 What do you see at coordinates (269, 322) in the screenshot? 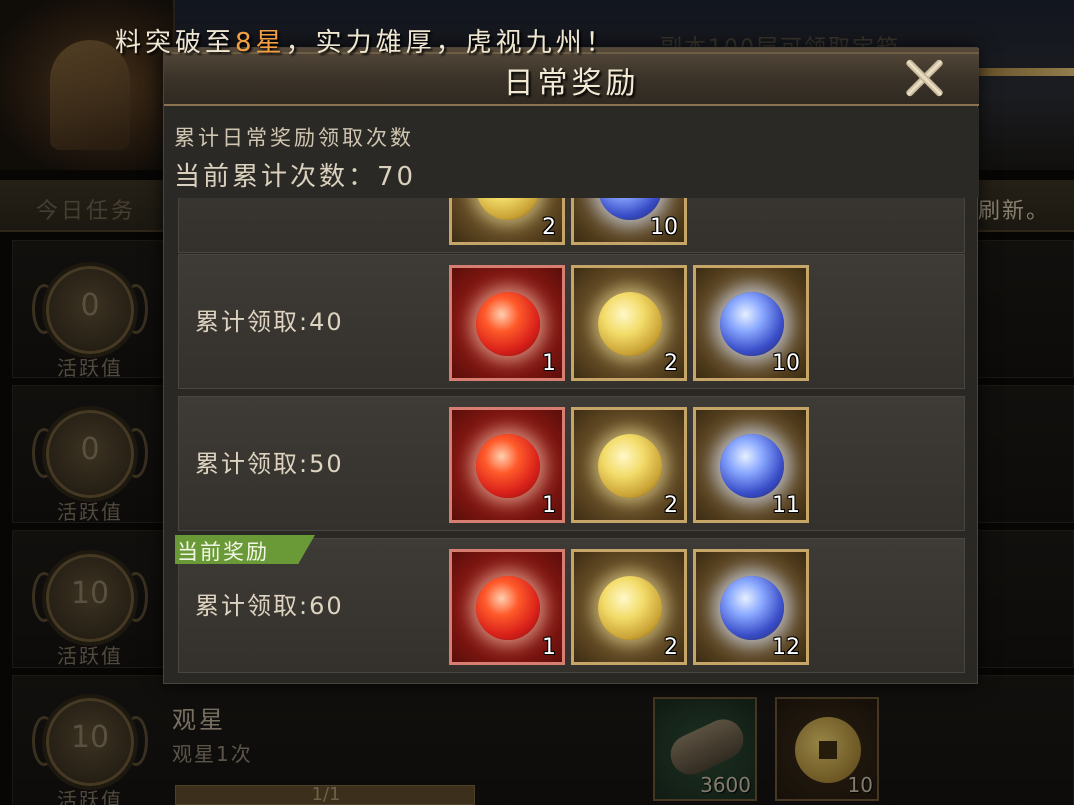
I see `tier-label: 累计领取:40` at bounding box center [269, 322].